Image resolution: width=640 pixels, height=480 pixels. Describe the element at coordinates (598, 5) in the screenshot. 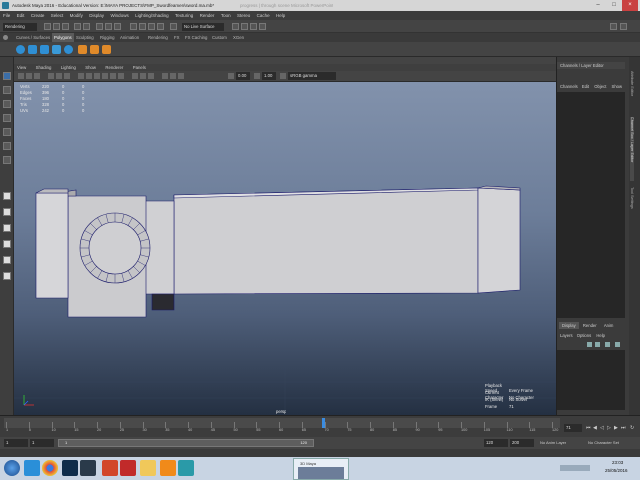

I see `minimize-icon: –` at that location.